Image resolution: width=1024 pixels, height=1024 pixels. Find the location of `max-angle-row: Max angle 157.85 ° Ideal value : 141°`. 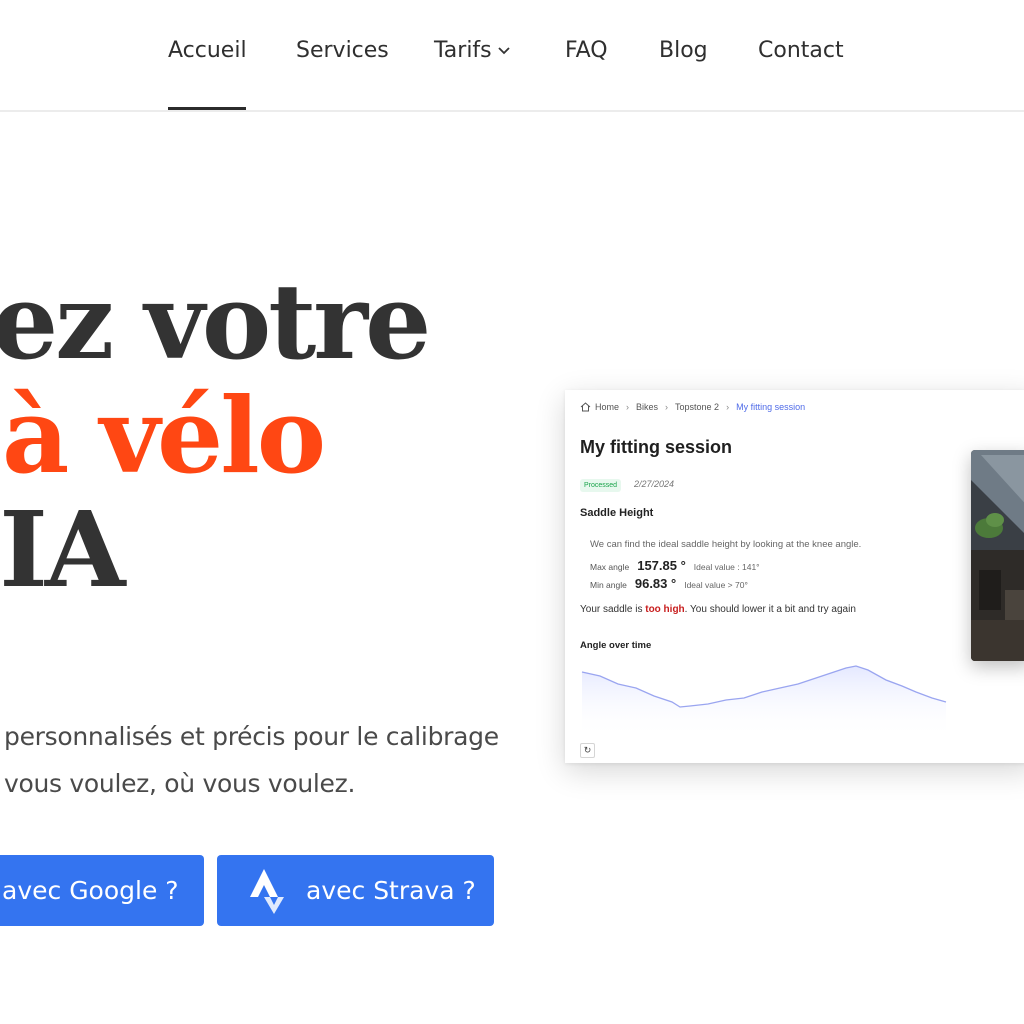

max-angle-row: Max angle 157.85 ° Ideal value : 141° is located at coordinates (675, 565).